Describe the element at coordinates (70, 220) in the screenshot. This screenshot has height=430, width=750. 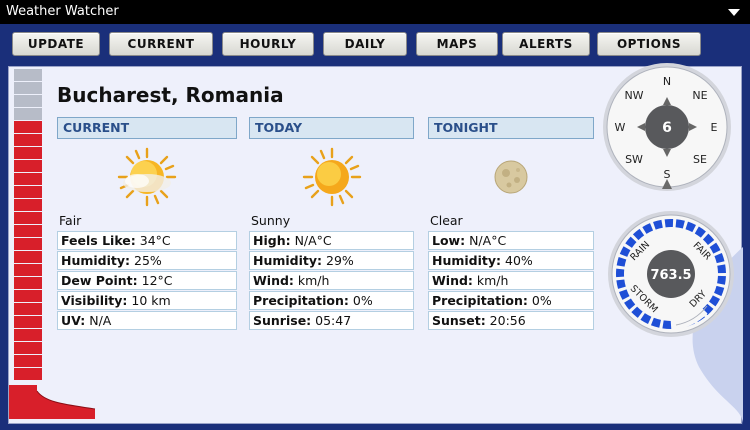
I see `current-condition: Fair` at that location.